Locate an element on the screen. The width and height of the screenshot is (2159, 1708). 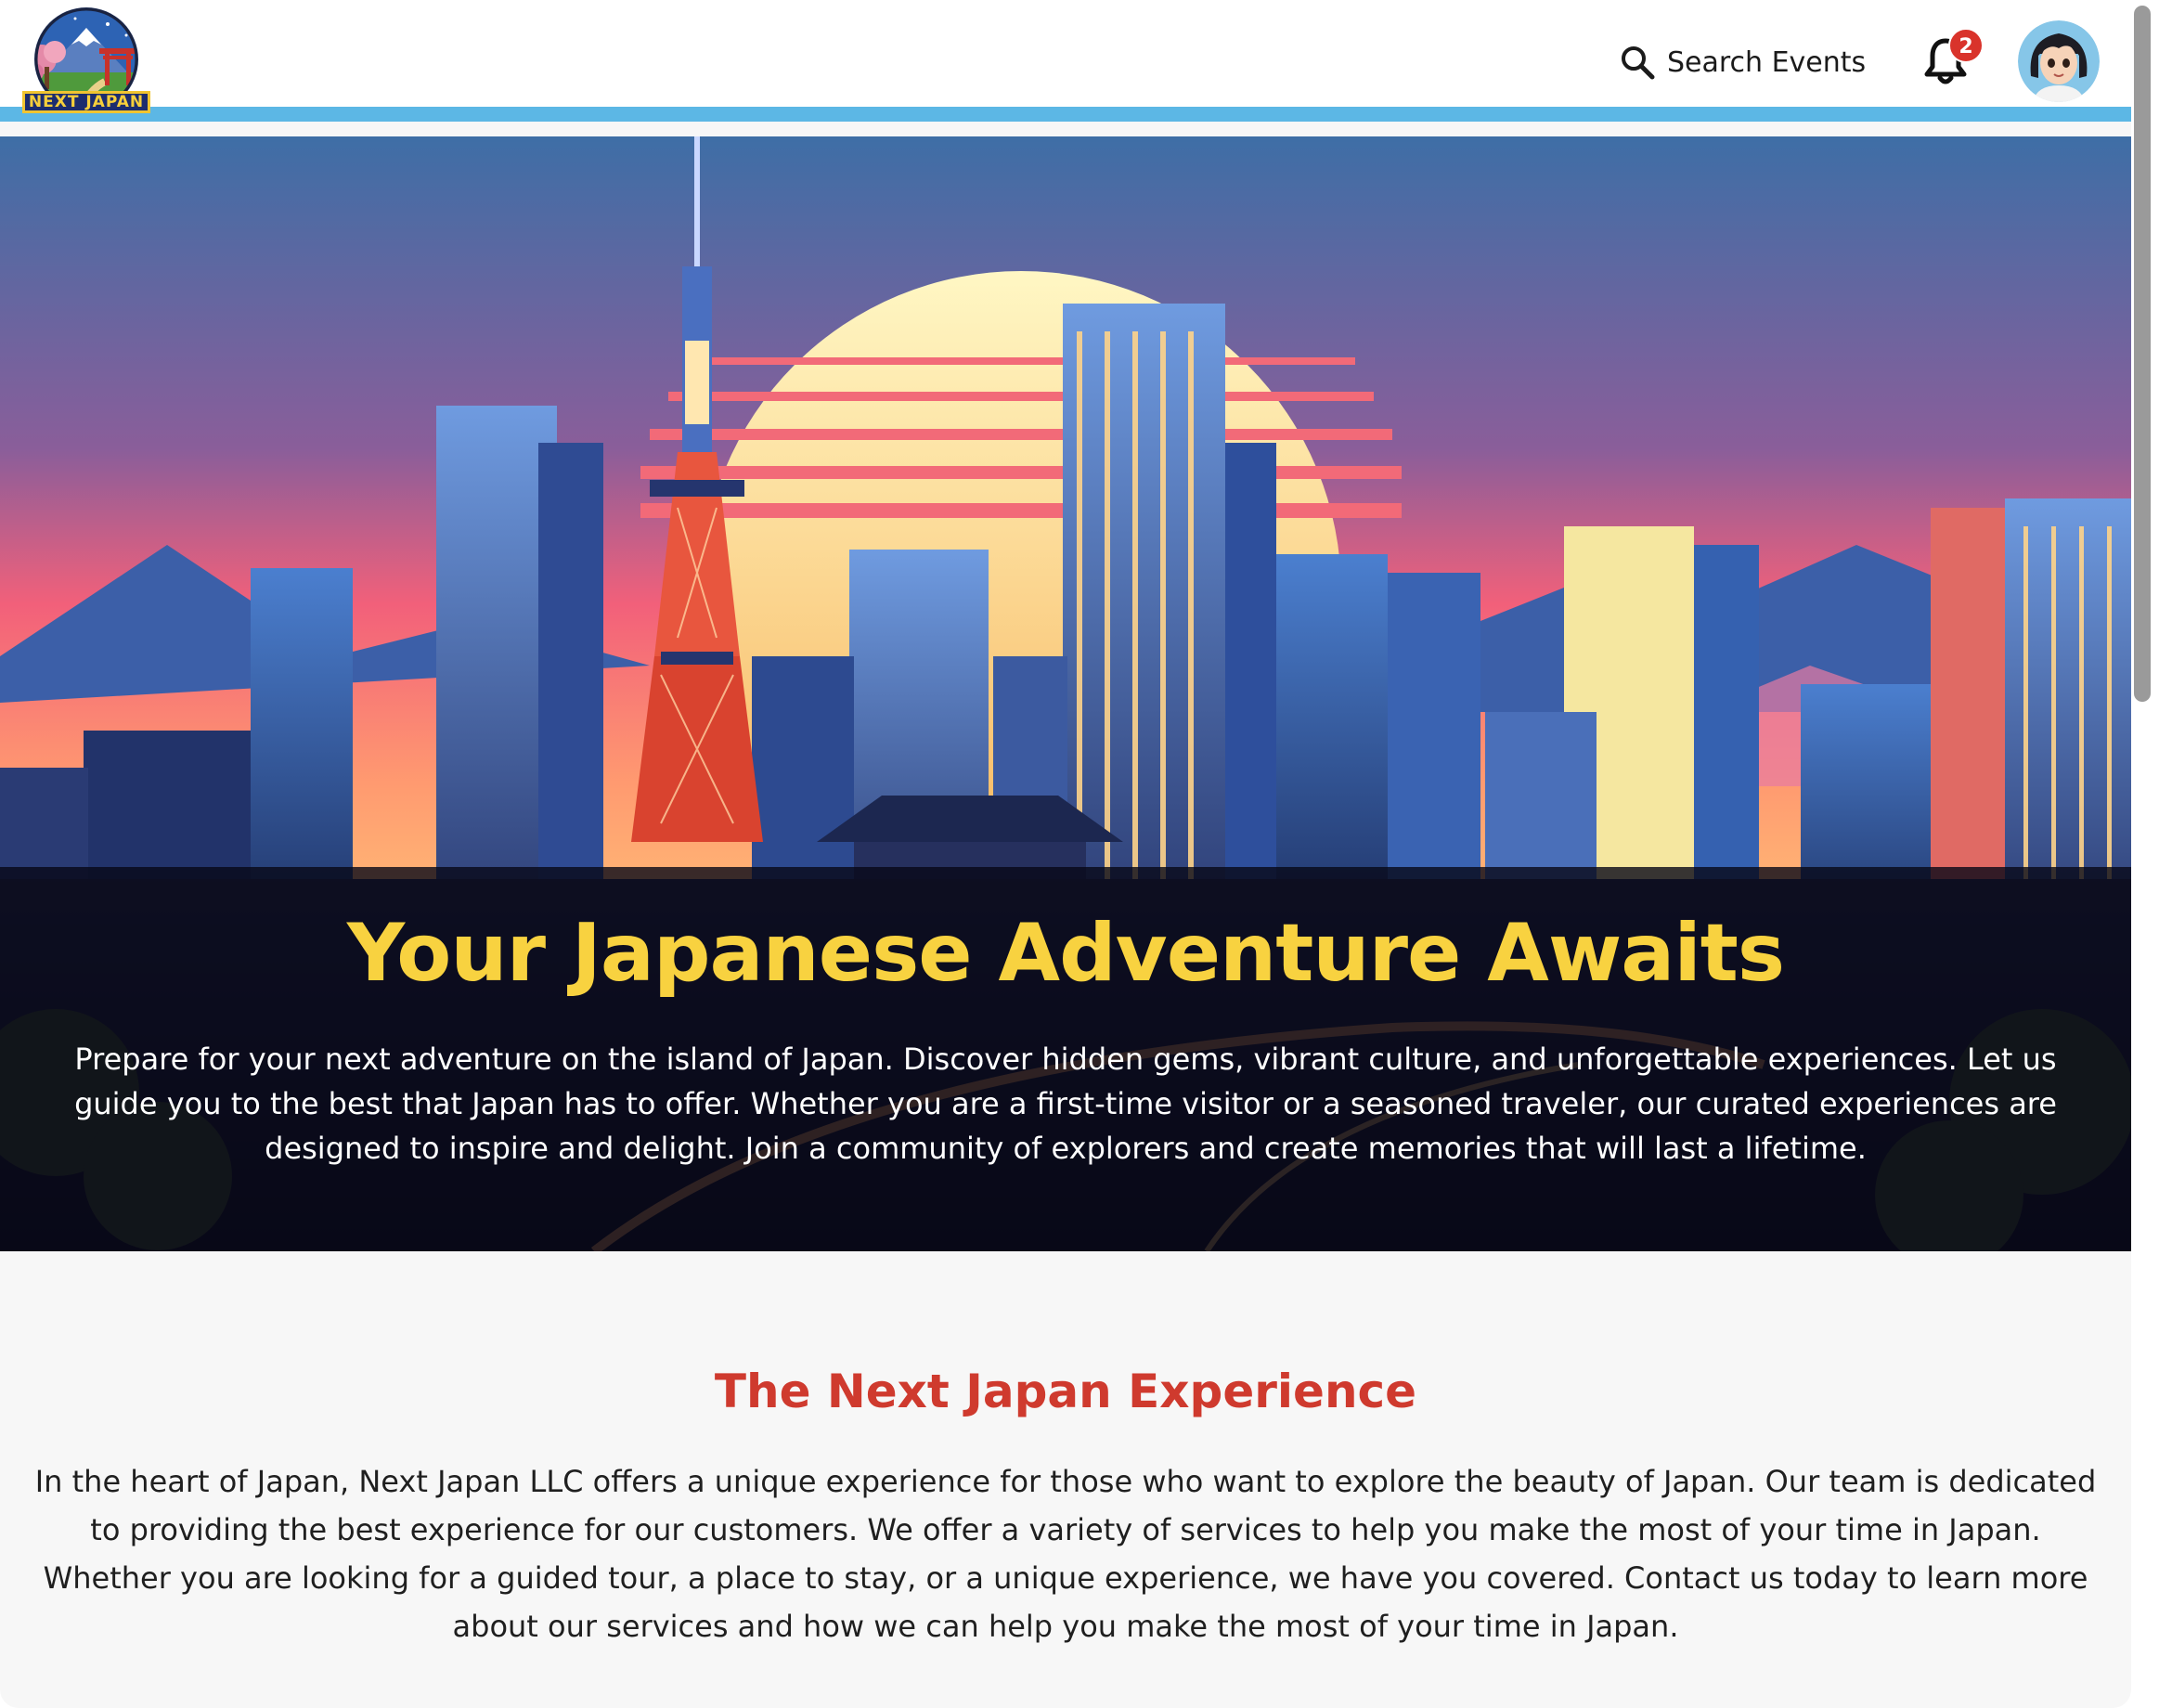
avatar-image is located at coordinates (2059, 61).